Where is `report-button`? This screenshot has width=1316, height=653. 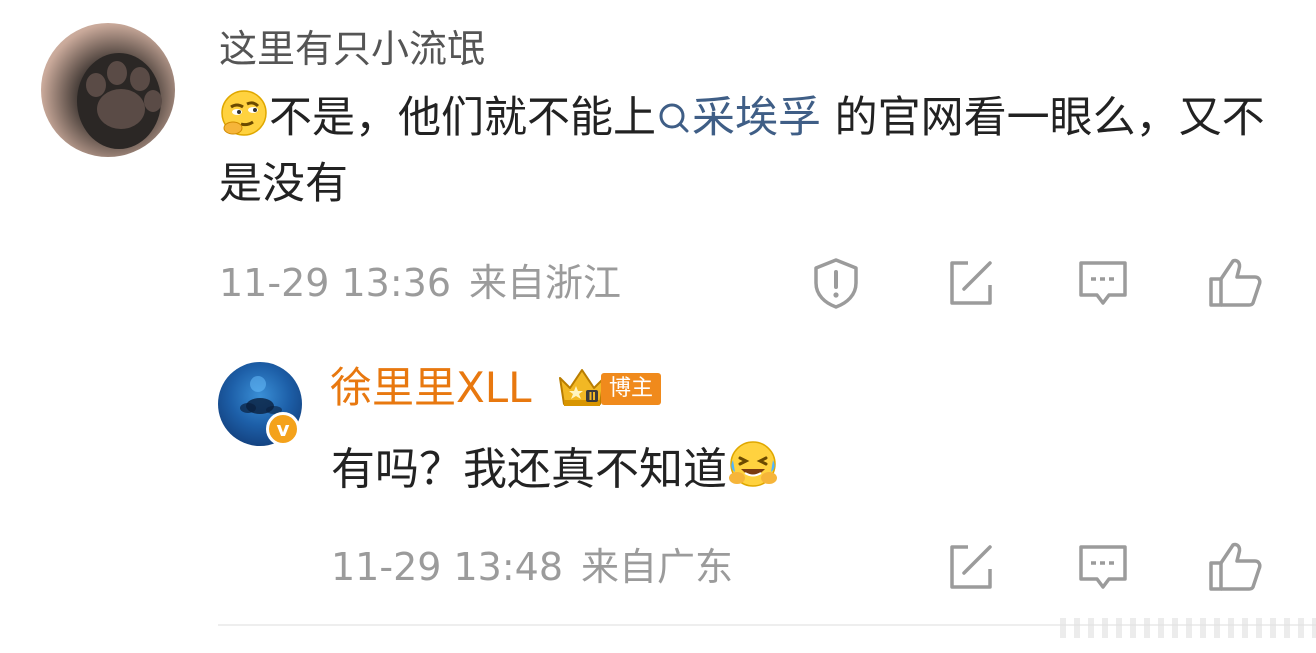
report-button is located at coordinates (836, 283).